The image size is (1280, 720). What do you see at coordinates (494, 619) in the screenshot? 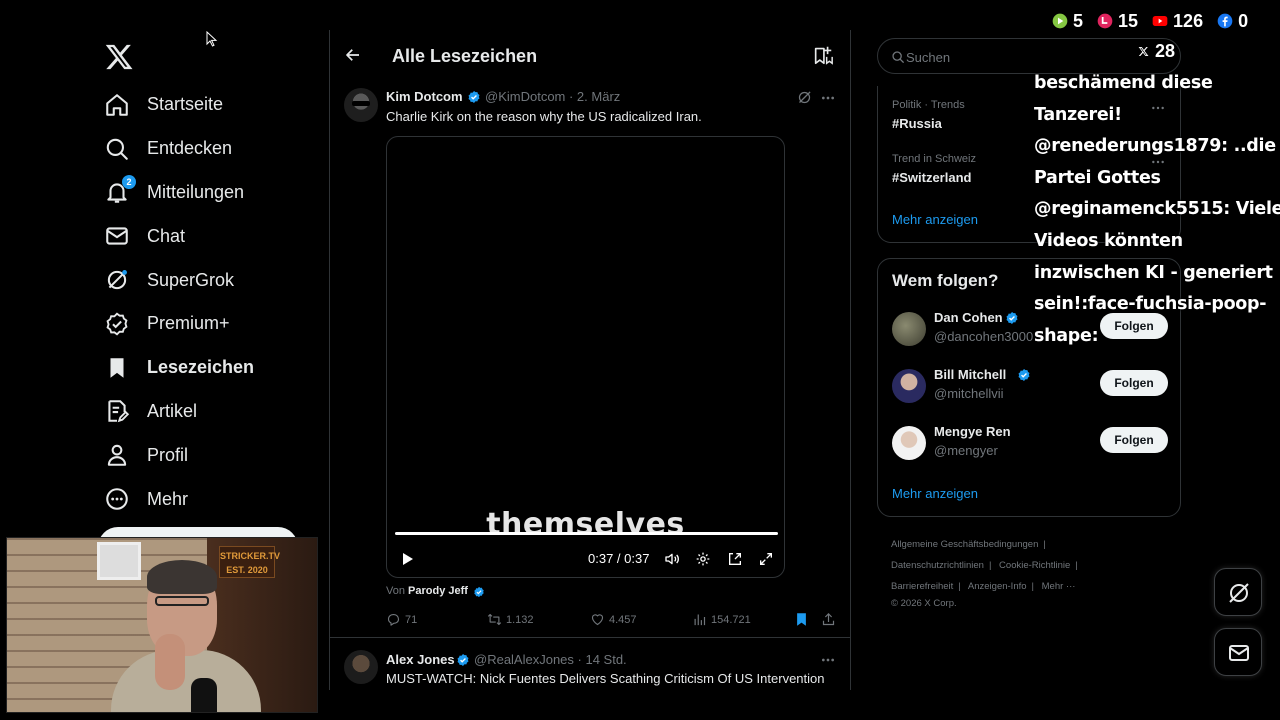
I see `repost-icon` at bounding box center [494, 619].